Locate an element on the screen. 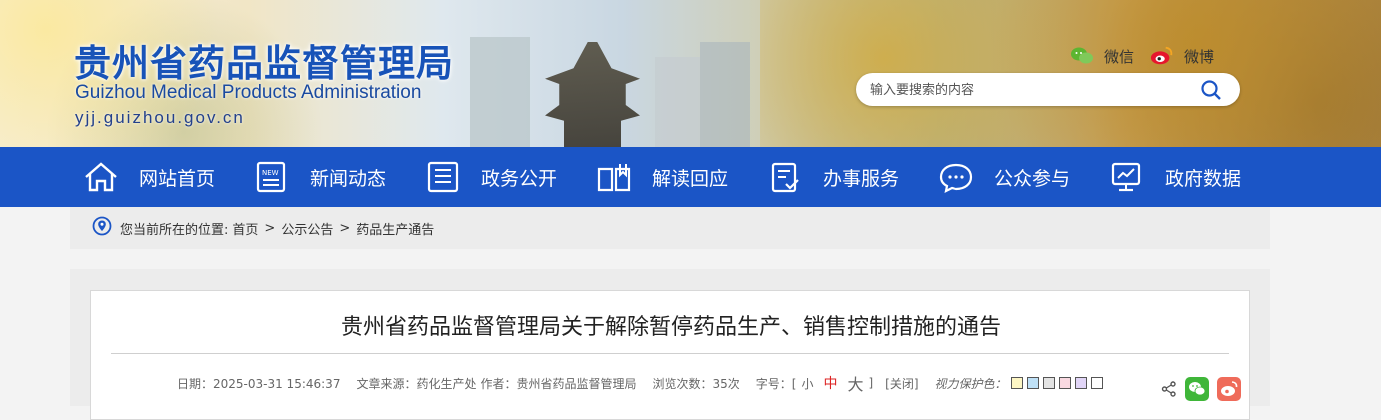  breadcrumb-prefix: 您当前所在的位置: is located at coordinates (174, 230).